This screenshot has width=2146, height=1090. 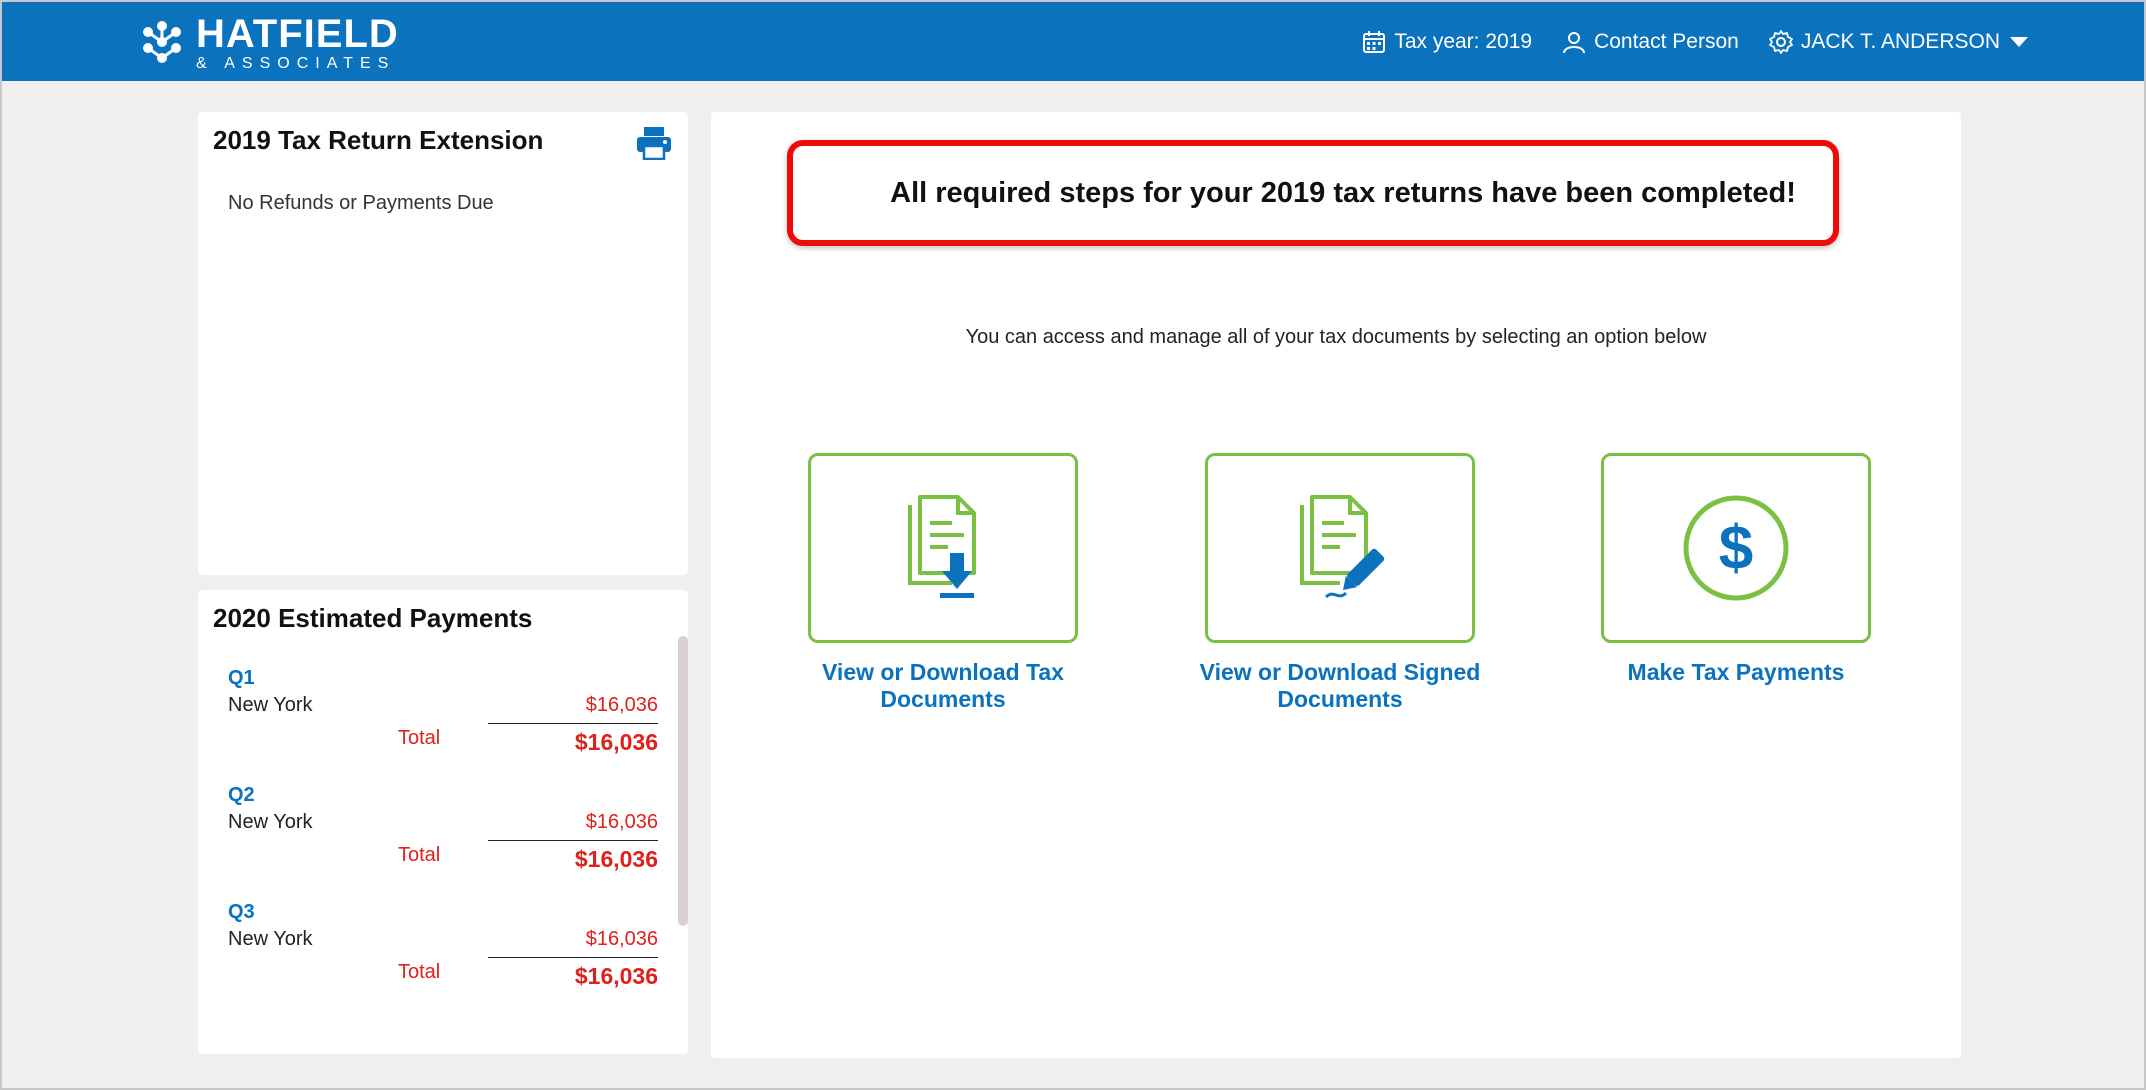 What do you see at coordinates (297, 34) in the screenshot?
I see `logo-name: HATFIELD` at bounding box center [297, 34].